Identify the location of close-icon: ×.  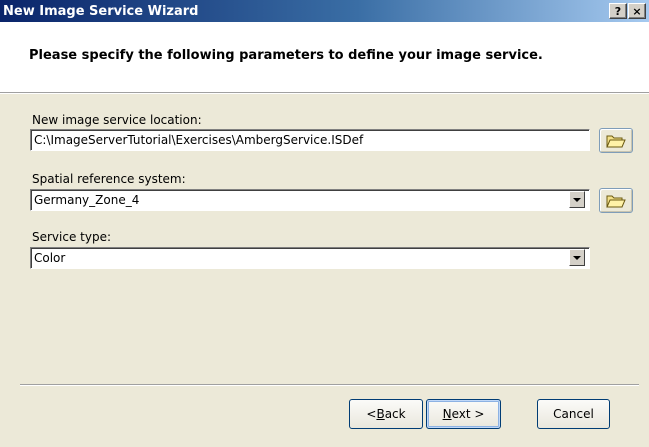
(637, 11).